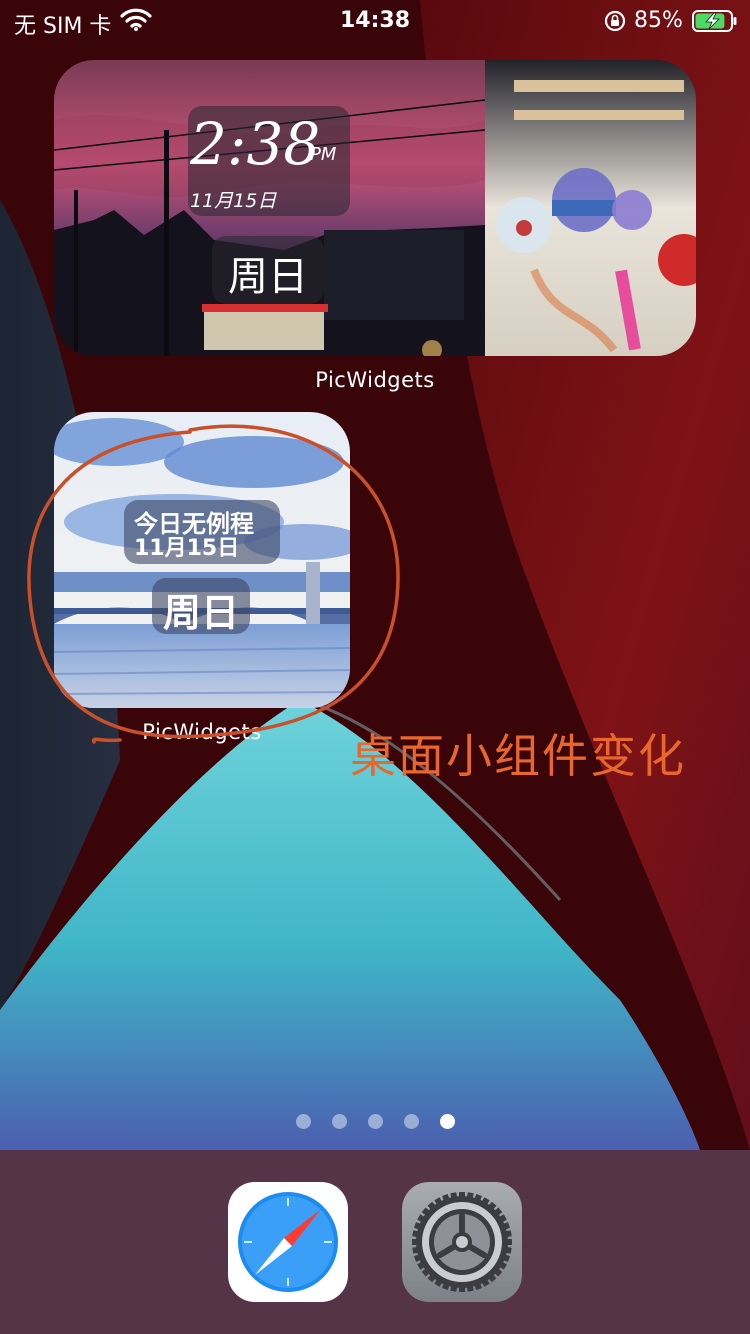 The image size is (750, 1334). I want to click on safari-app, so click(288, 1242).